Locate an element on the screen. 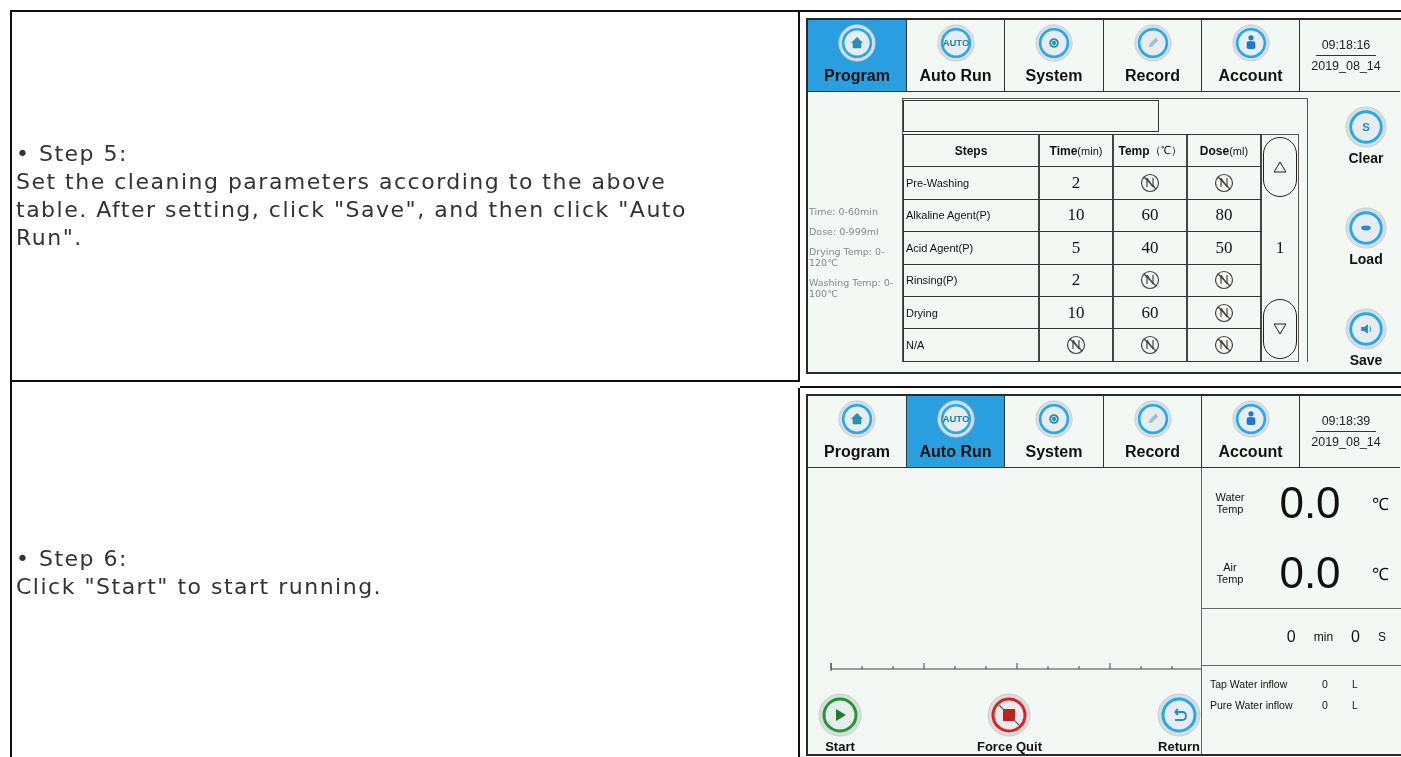 The height and width of the screenshot is (757, 1401). step-cell: Drying is located at coordinates (972, 313).